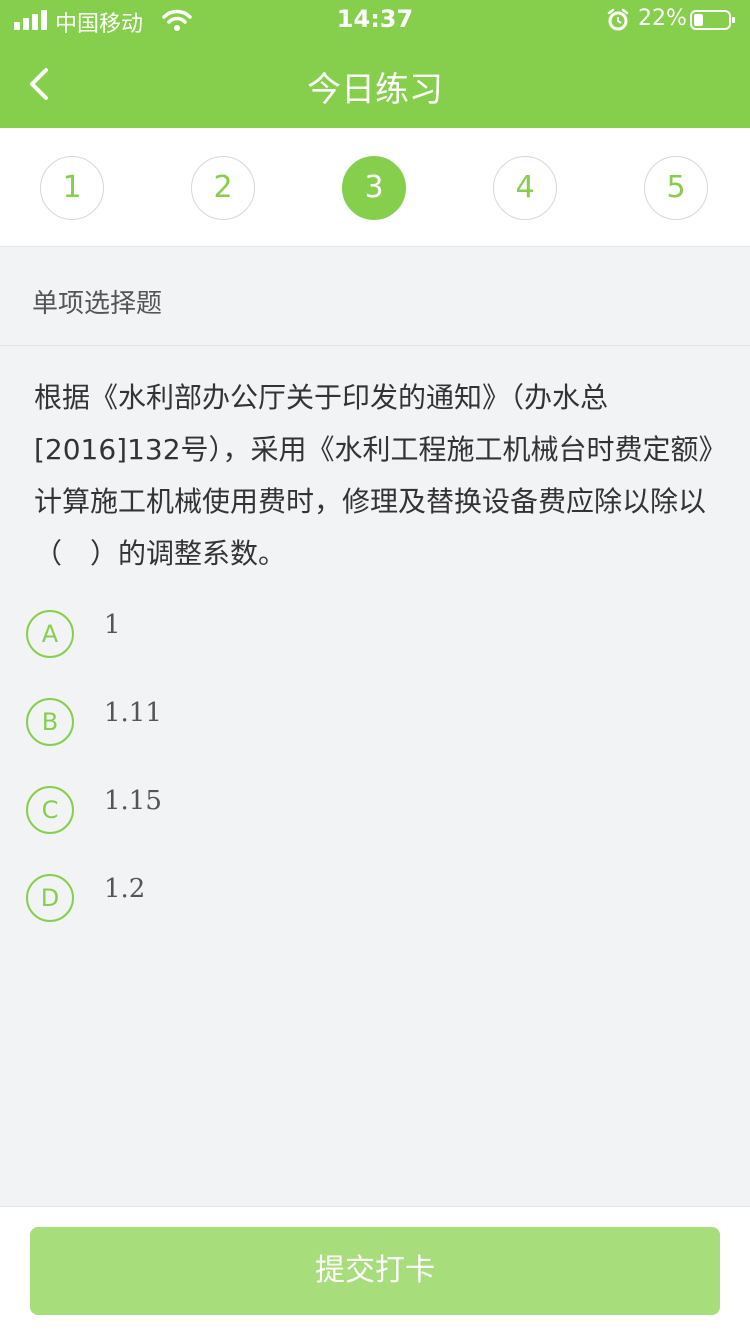  What do you see at coordinates (112, 625) in the screenshot?
I see `option-a-text: 1` at bounding box center [112, 625].